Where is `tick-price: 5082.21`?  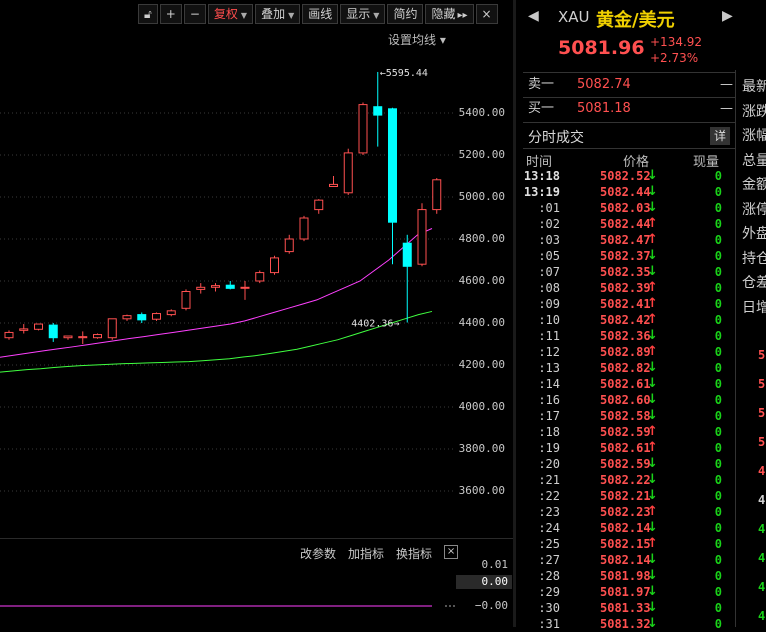
tick-price: 5082.21 is located at coordinates (625, 496).